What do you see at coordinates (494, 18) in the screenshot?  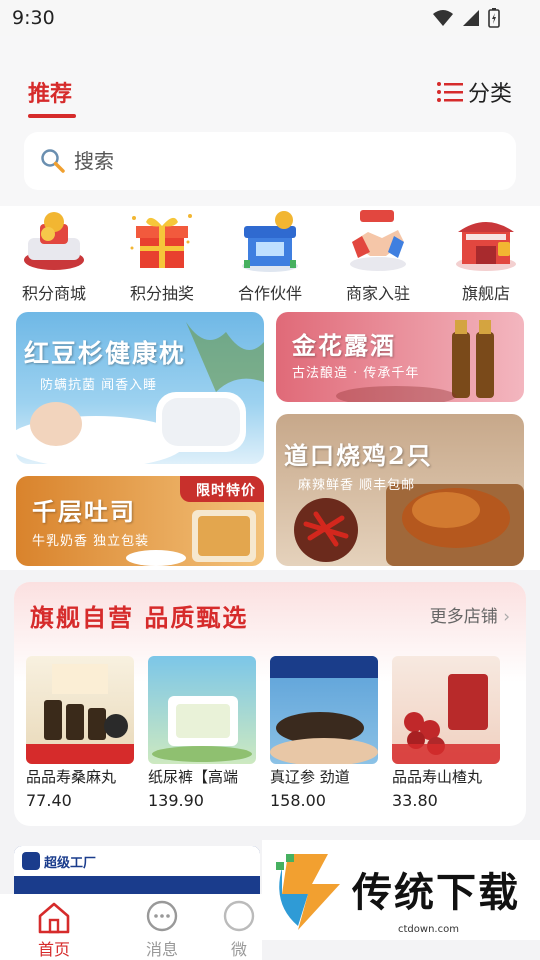 I see `battery-icon` at bounding box center [494, 18].